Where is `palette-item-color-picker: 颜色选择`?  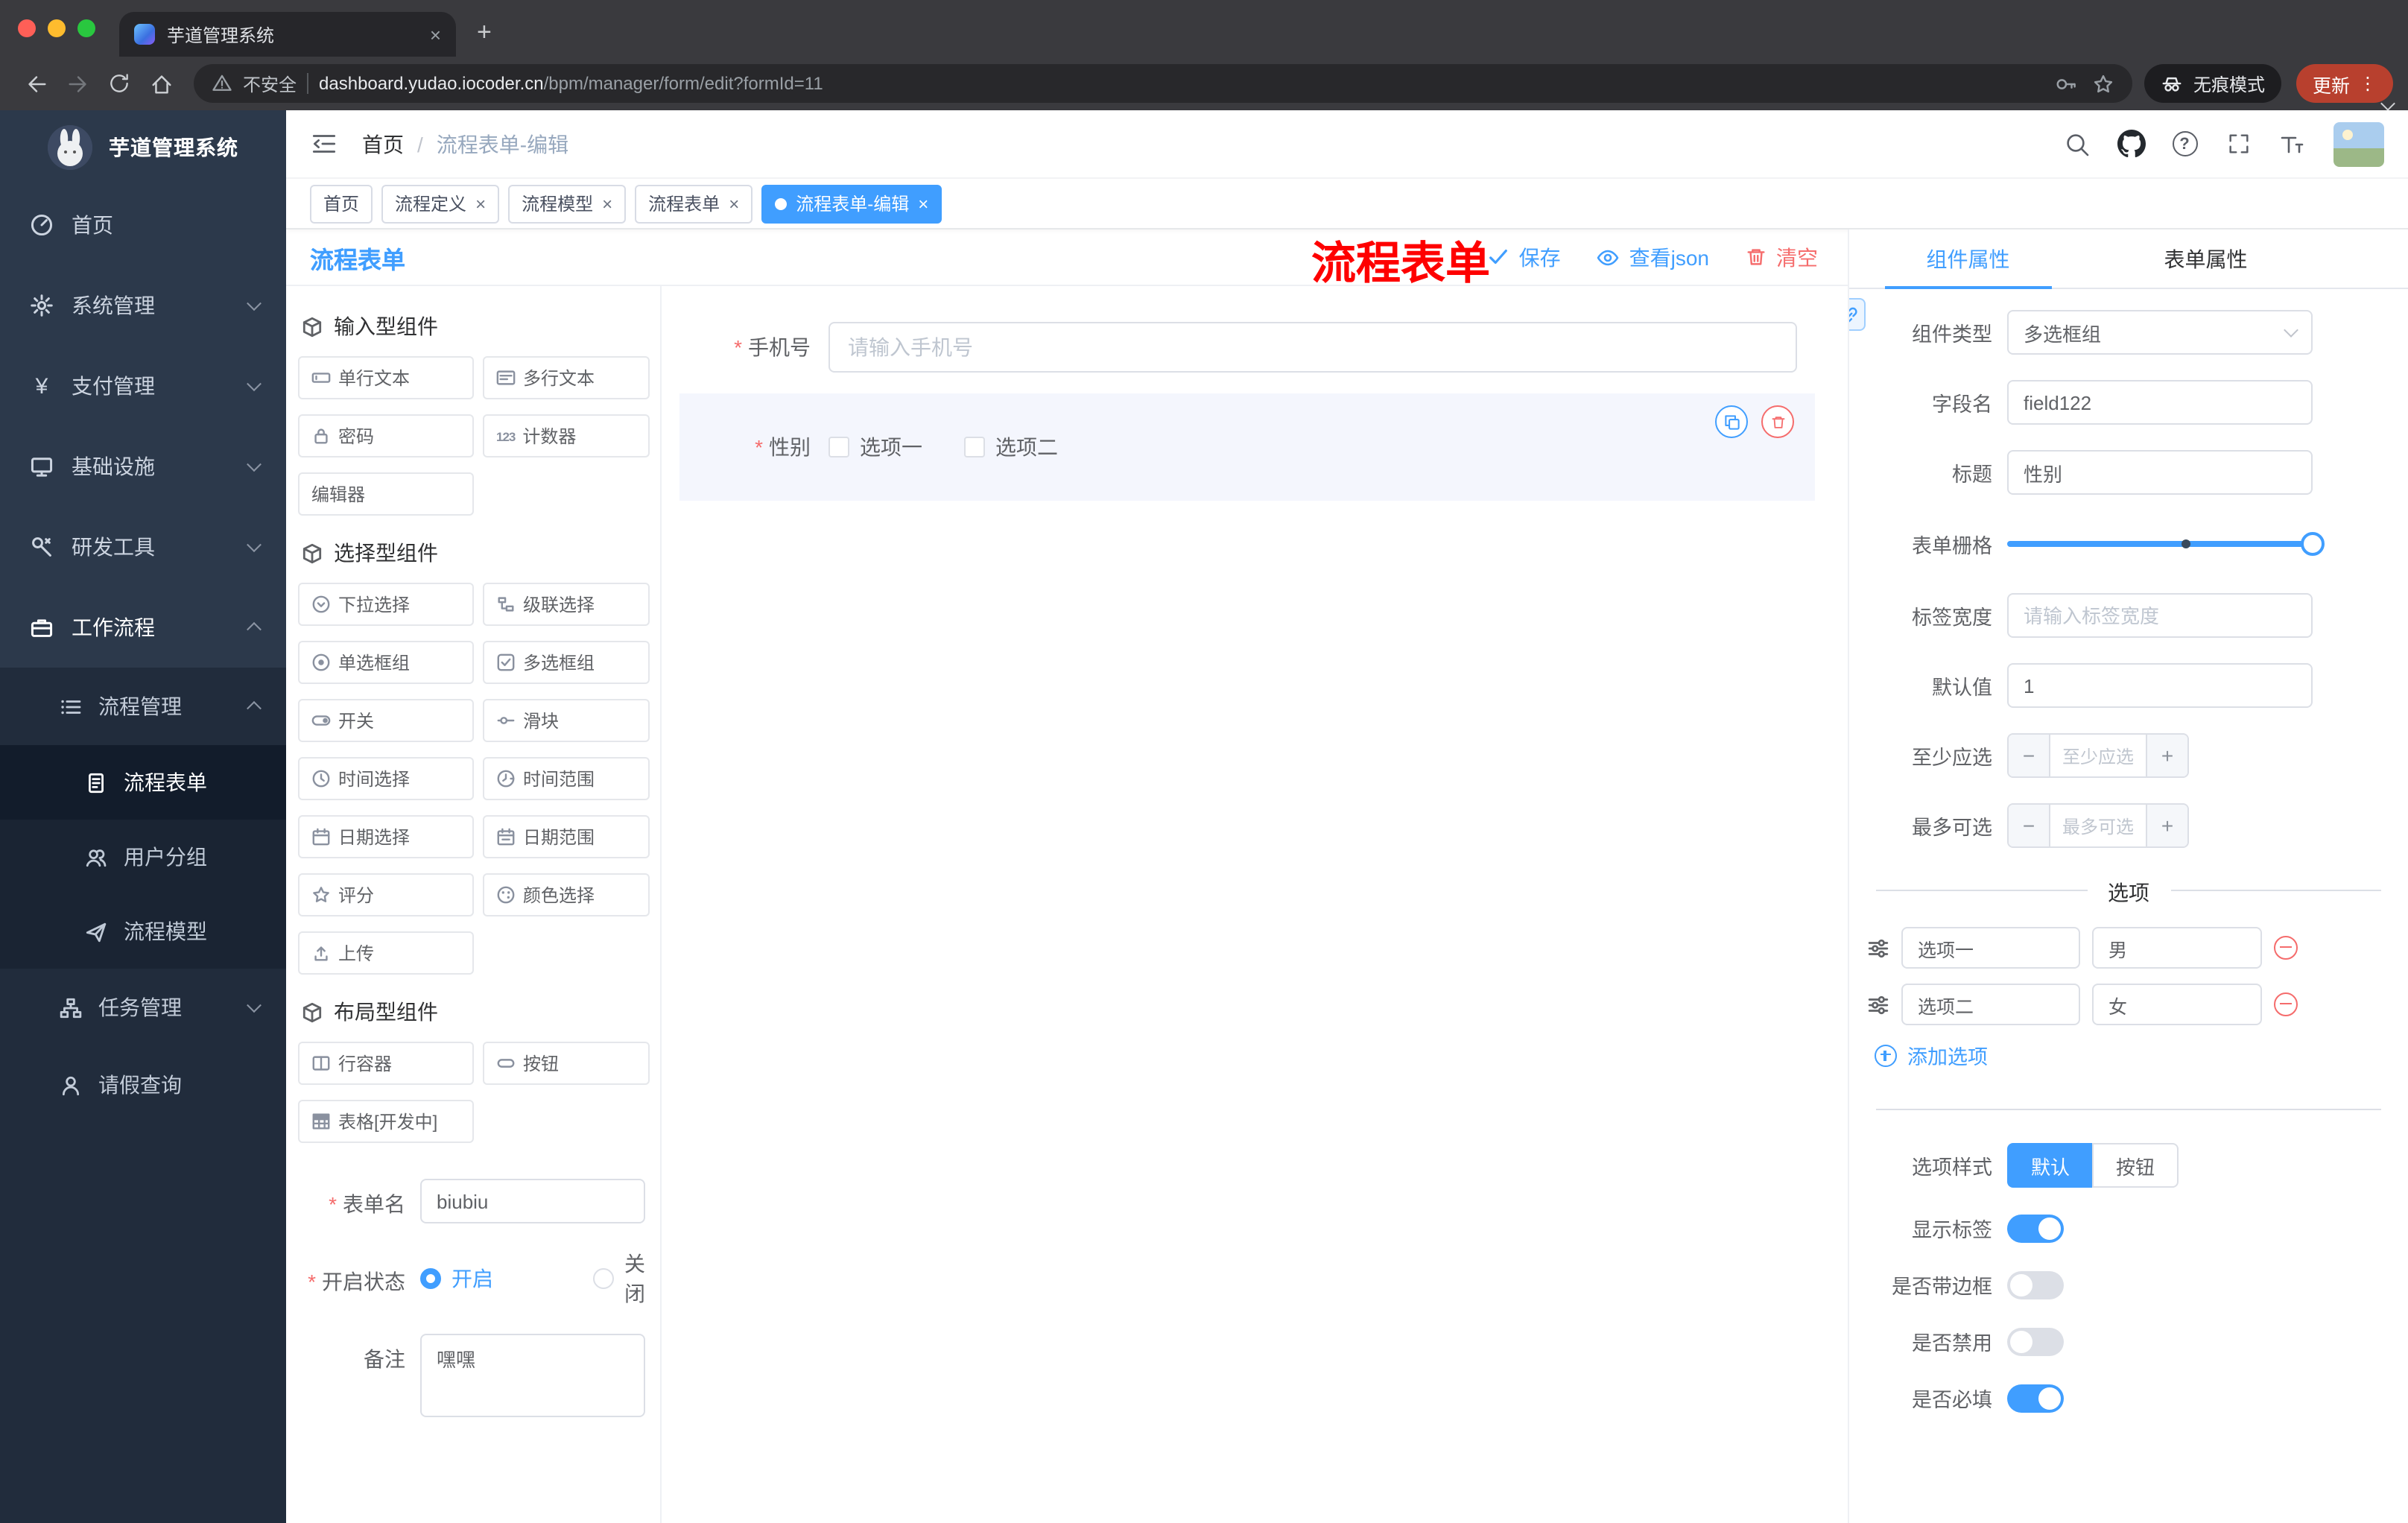
palette-item-color-picker: 颜色选择 is located at coordinates (566, 895).